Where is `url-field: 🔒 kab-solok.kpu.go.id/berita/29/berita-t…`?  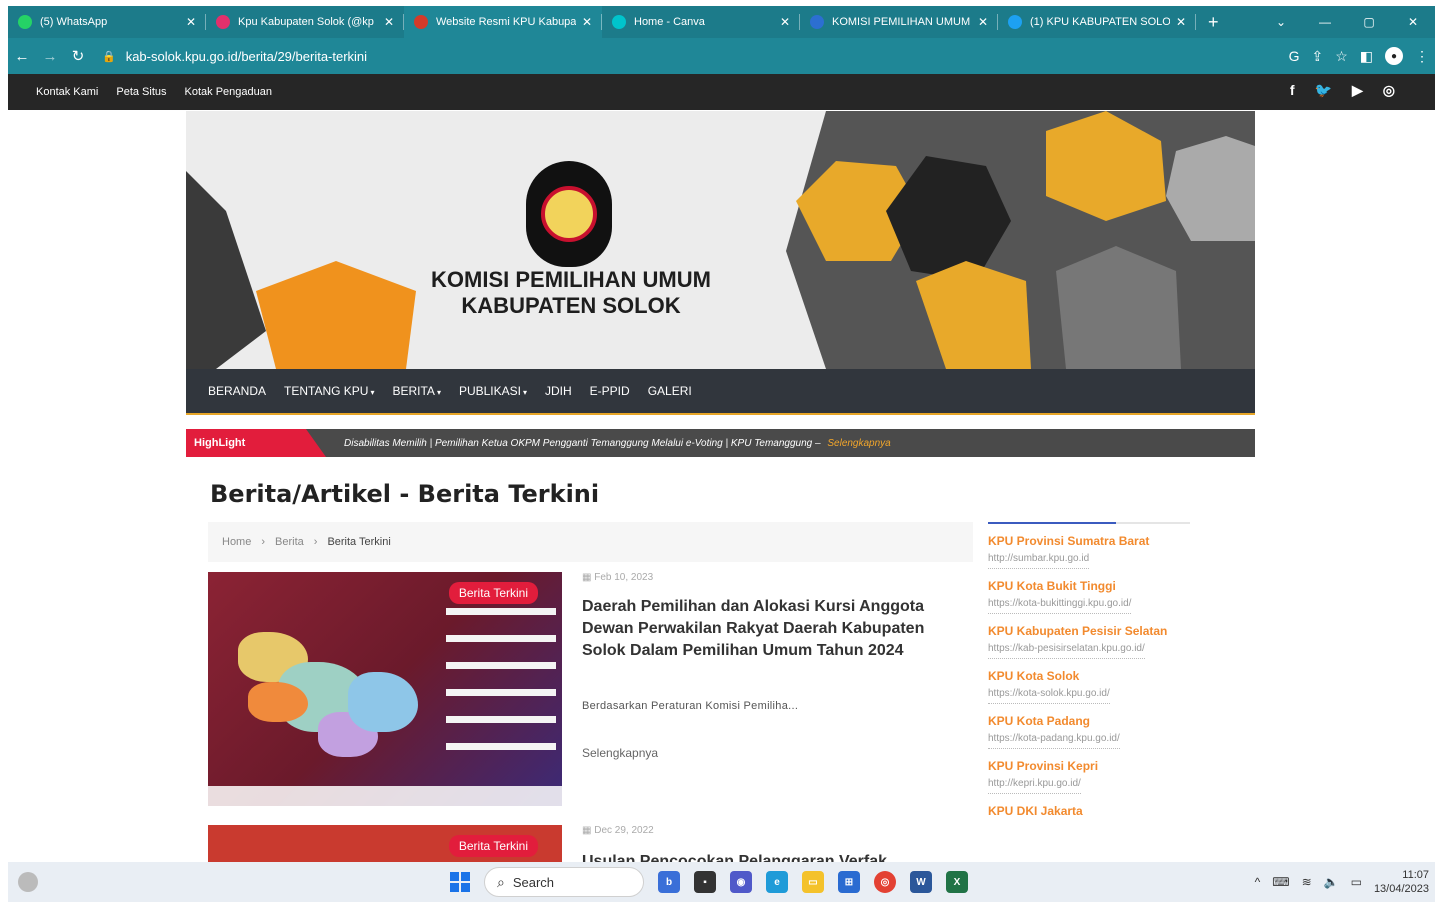 url-field: 🔒 kab-solok.kpu.go.id/berita/29/berita-t… is located at coordinates (234, 56).